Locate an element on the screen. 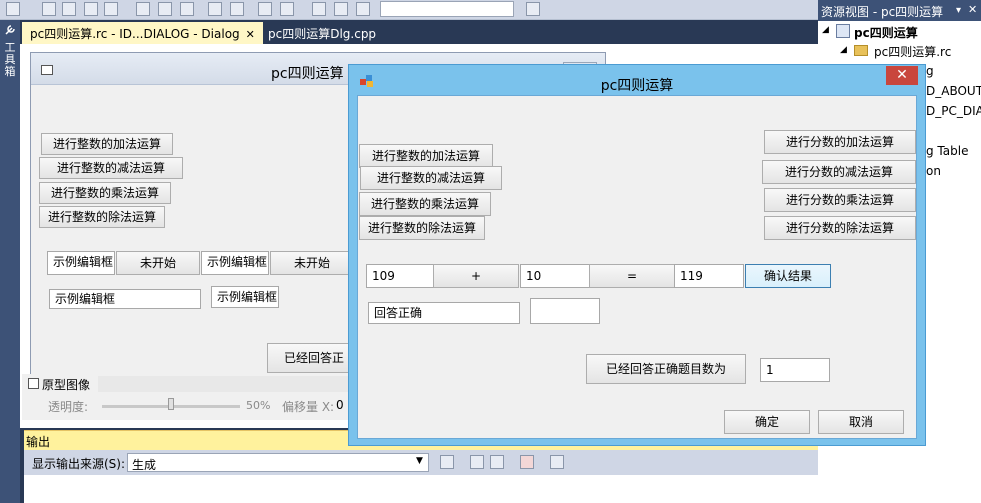 This screenshot has height=503, width=981. prototype-checkbox is located at coordinates (33, 383).